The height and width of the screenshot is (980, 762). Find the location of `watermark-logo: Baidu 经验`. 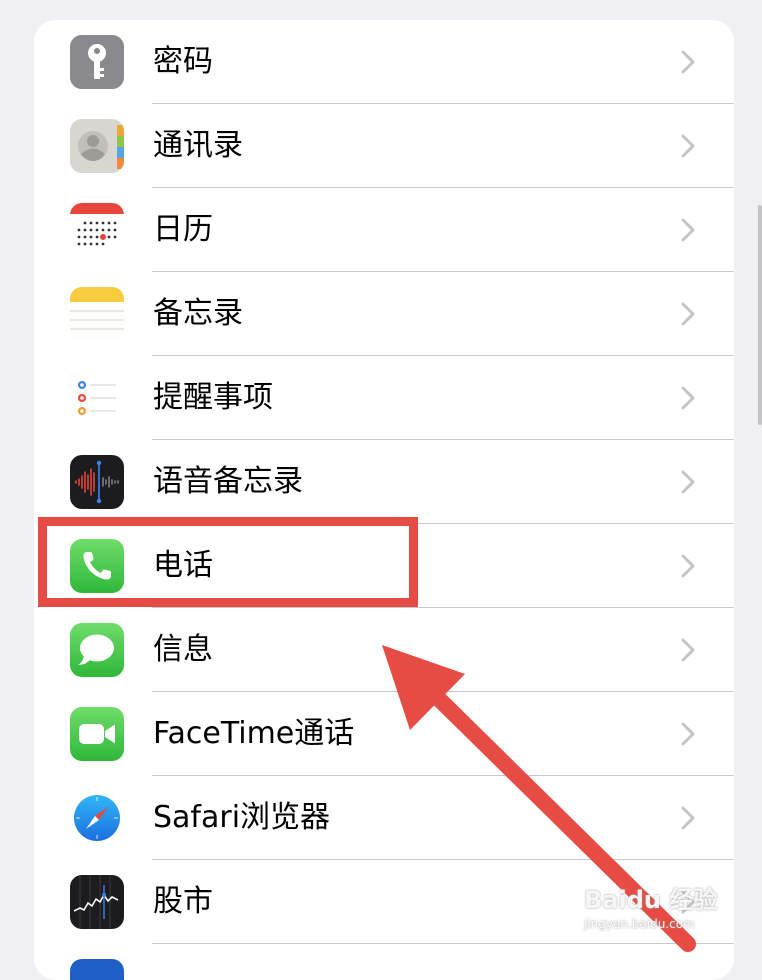

watermark-logo: Baidu 经验 is located at coordinates (651, 900).